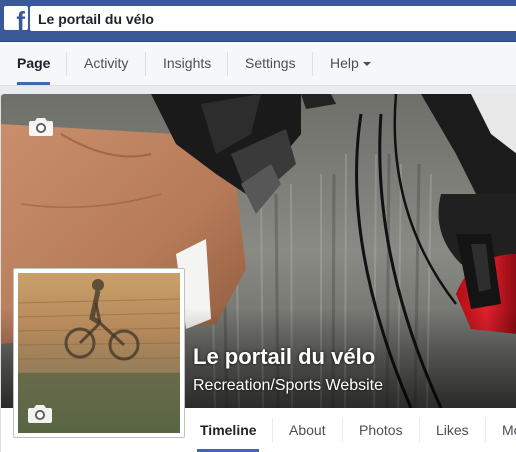 This screenshot has height=452, width=516. I want to click on page-nav: Page Activity Insights Settings Help, so click(258, 64).